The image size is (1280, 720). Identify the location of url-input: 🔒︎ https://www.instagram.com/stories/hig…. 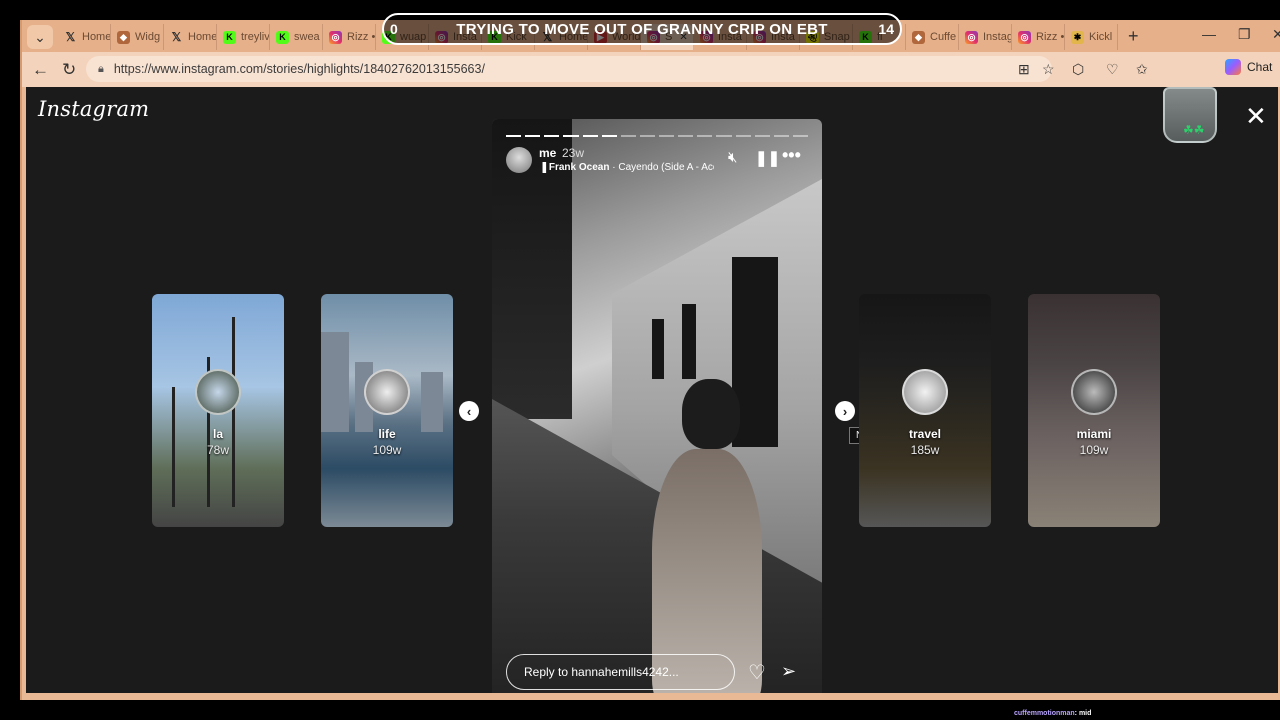
(569, 69).